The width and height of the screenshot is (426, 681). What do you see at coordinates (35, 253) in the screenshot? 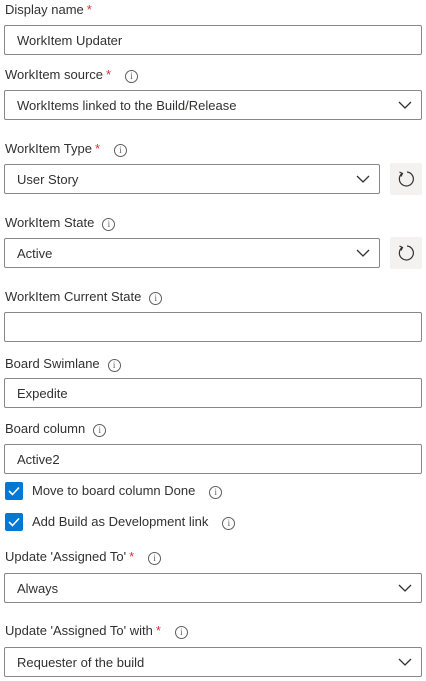
I see `workitem-state-value: Active` at bounding box center [35, 253].